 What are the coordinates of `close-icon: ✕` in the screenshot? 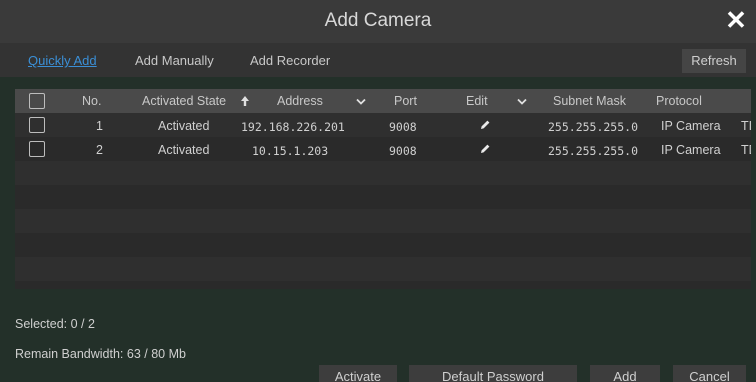 It's located at (736, 20).